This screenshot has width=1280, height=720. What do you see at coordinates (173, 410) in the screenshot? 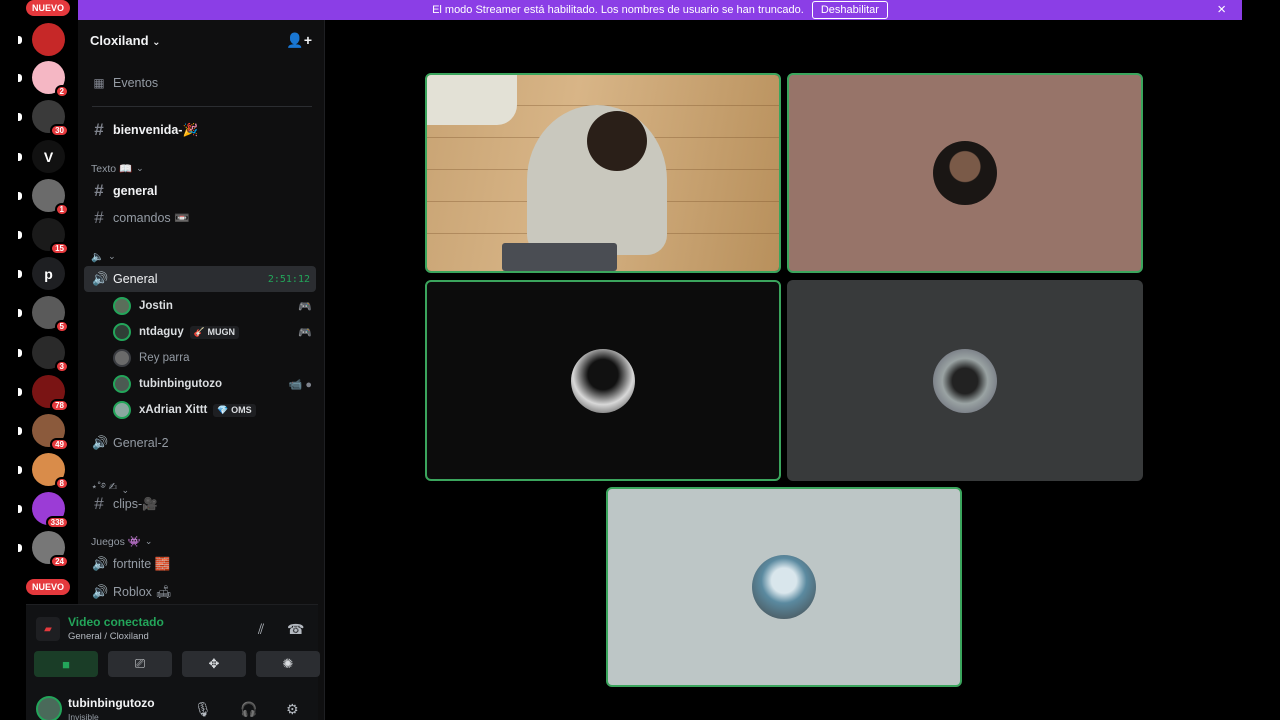
I see `voice-user-name: xAdrian Xittt` at bounding box center [173, 410].